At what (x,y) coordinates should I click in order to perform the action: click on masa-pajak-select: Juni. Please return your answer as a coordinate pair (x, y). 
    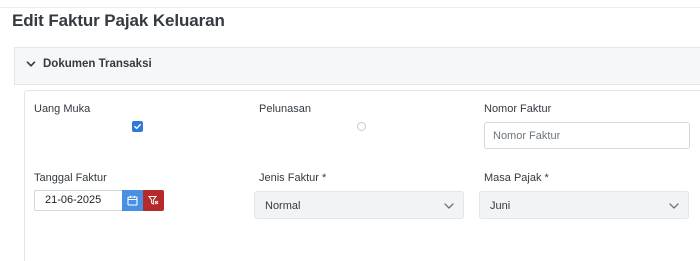
    Looking at the image, I should click on (584, 205).